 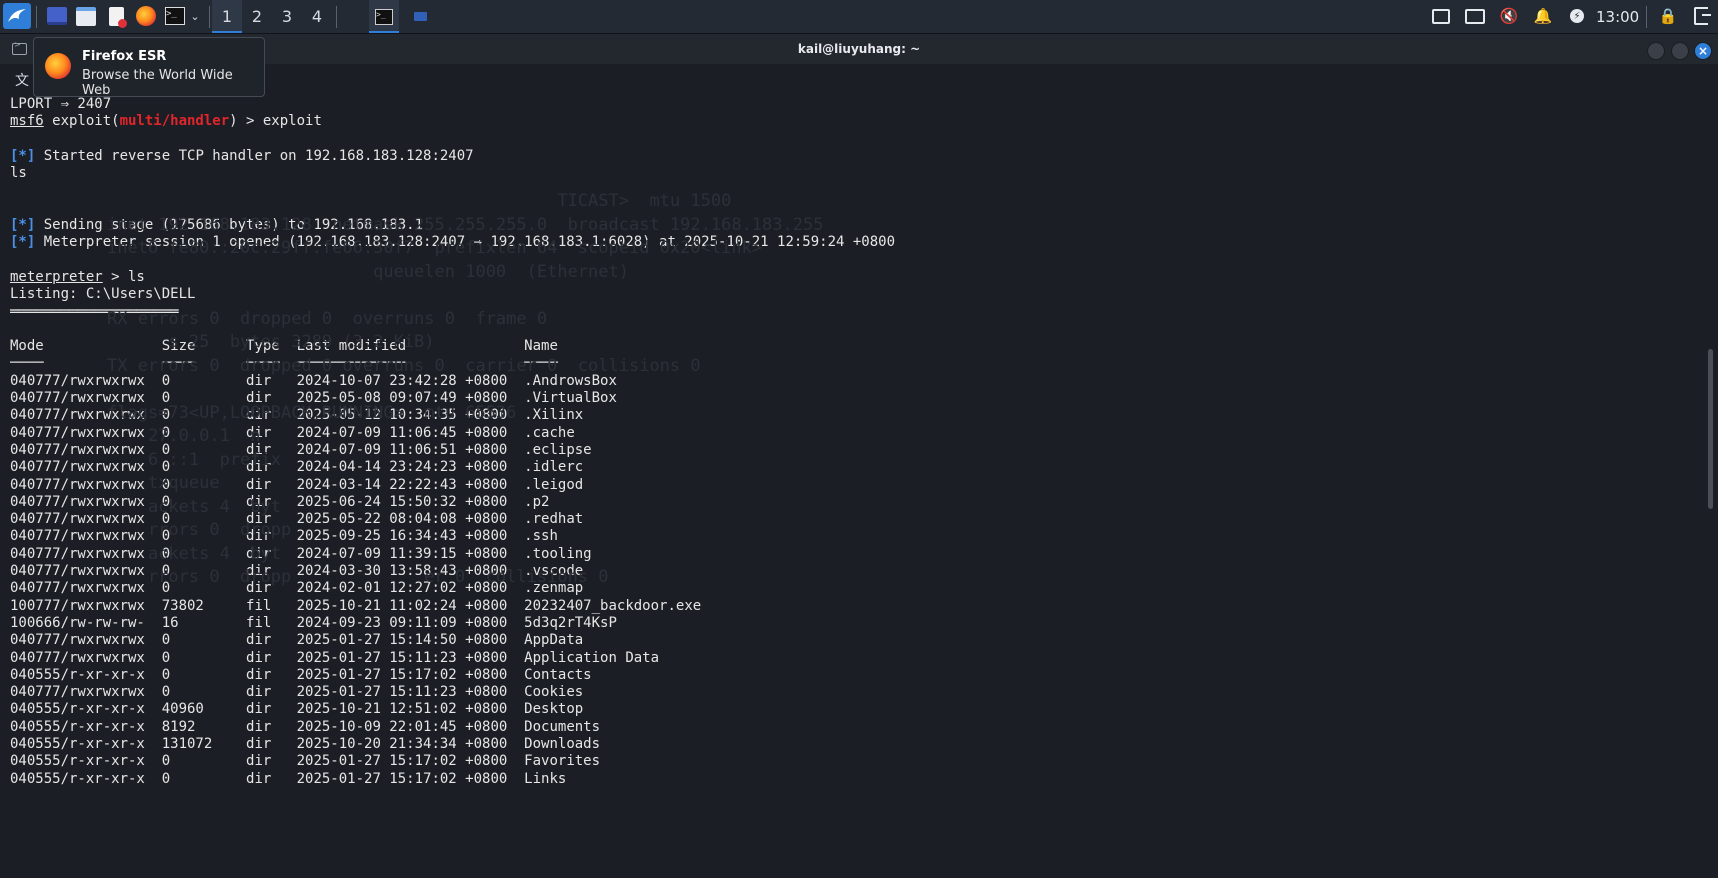 I want to click on firefox-tooltip: Firefox ESR Browse the World Wide Web, so click(x=149, y=67).